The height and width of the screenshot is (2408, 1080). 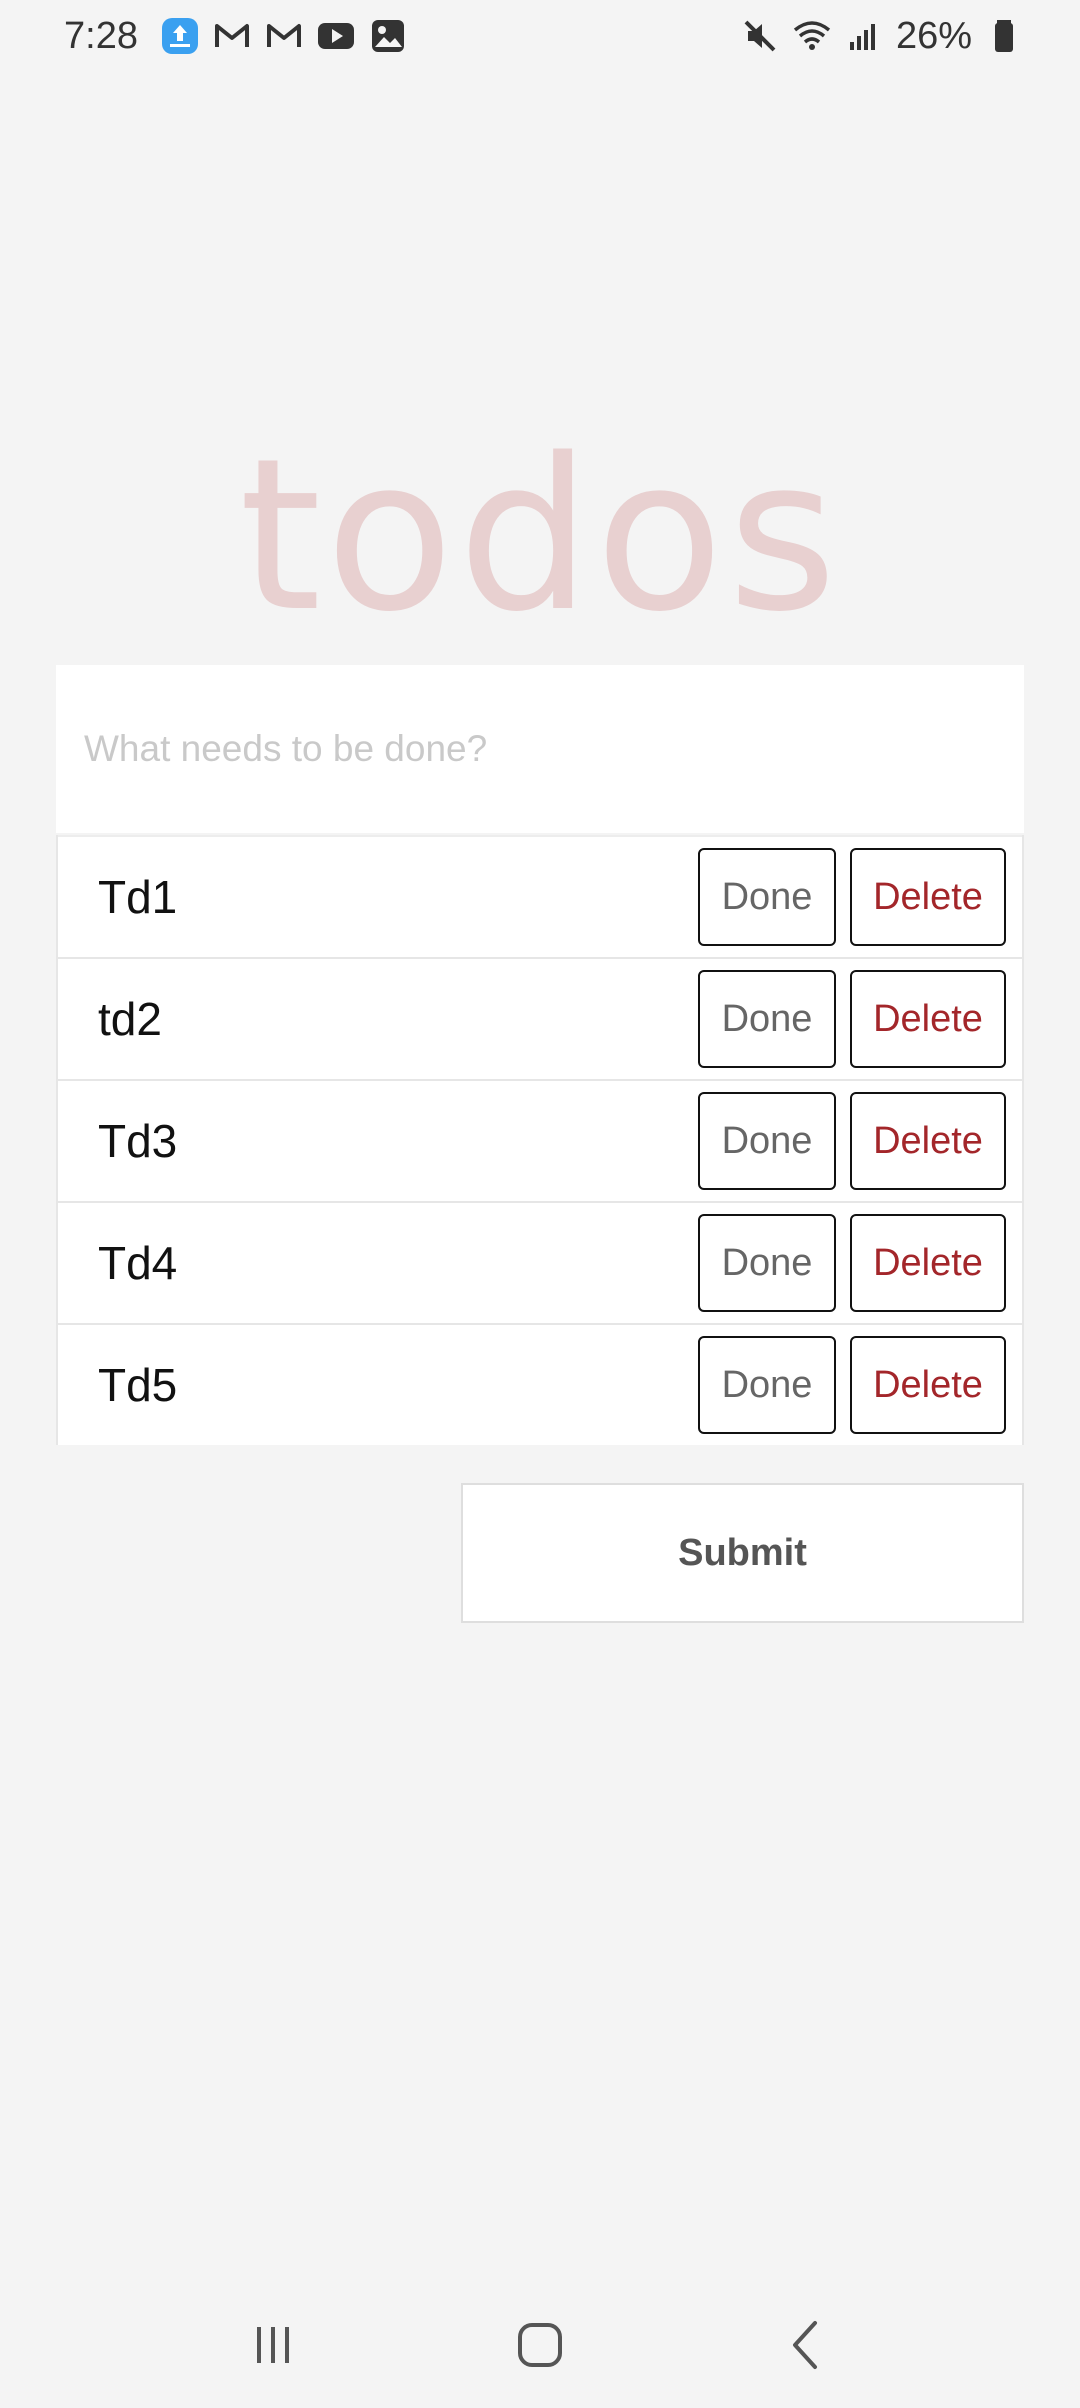 I want to click on app-title-container: todos, so click(x=540, y=535).